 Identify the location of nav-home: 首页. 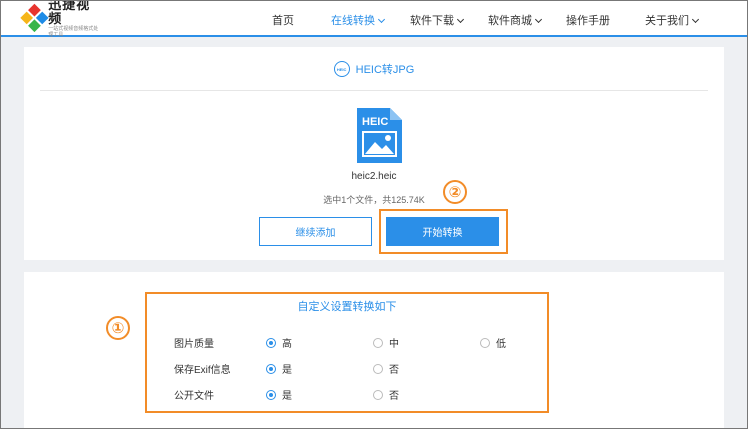
(283, 20).